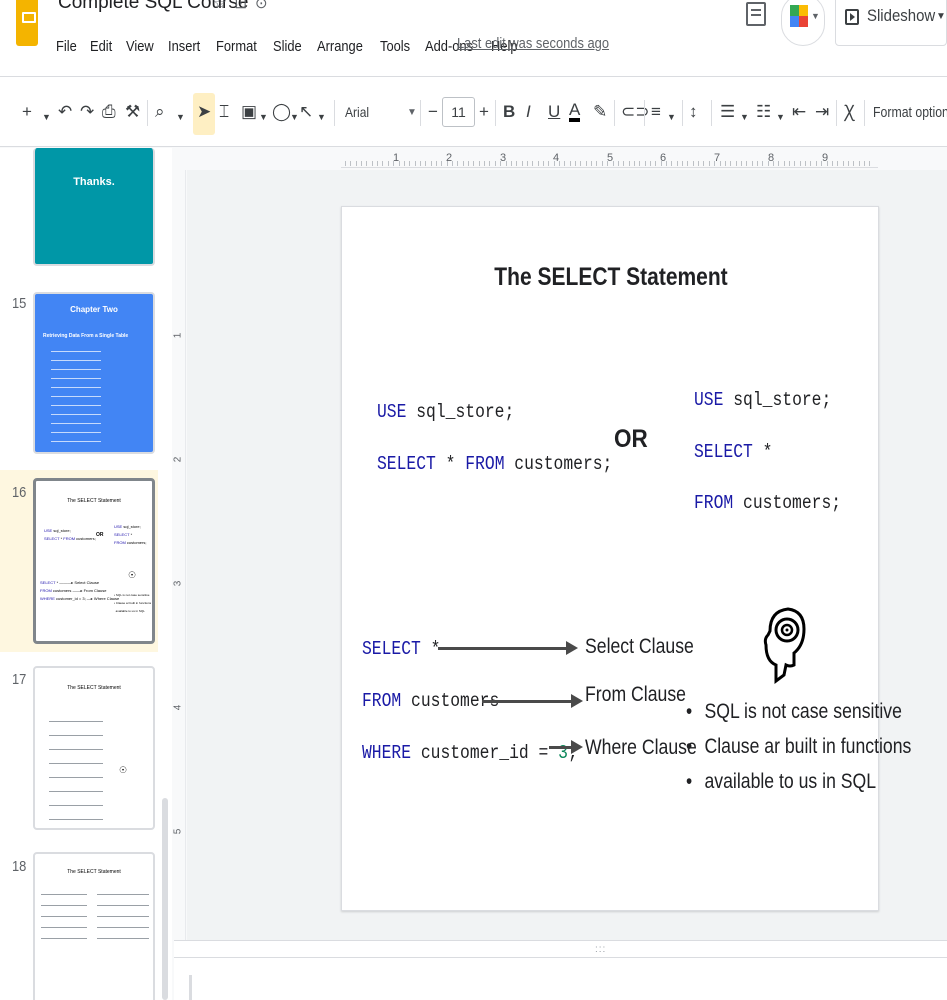  What do you see at coordinates (94, 207) in the screenshot?
I see `slide-thumbnail-14: Thanks.` at bounding box center [94, 207].